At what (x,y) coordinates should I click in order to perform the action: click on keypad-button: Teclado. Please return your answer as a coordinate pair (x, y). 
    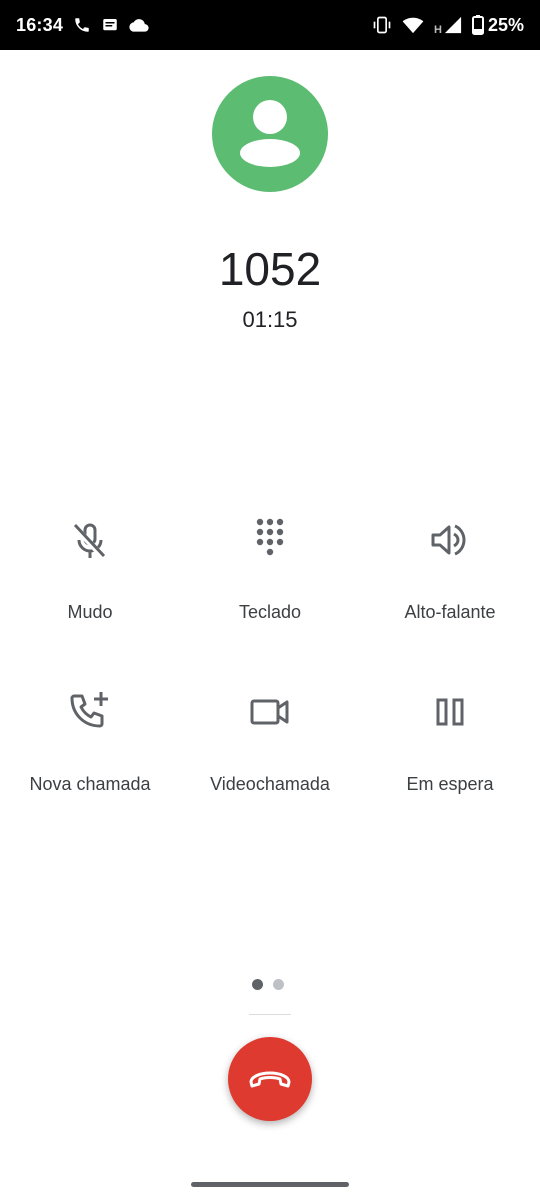
    Looking at the image, I should click on (270, 581).